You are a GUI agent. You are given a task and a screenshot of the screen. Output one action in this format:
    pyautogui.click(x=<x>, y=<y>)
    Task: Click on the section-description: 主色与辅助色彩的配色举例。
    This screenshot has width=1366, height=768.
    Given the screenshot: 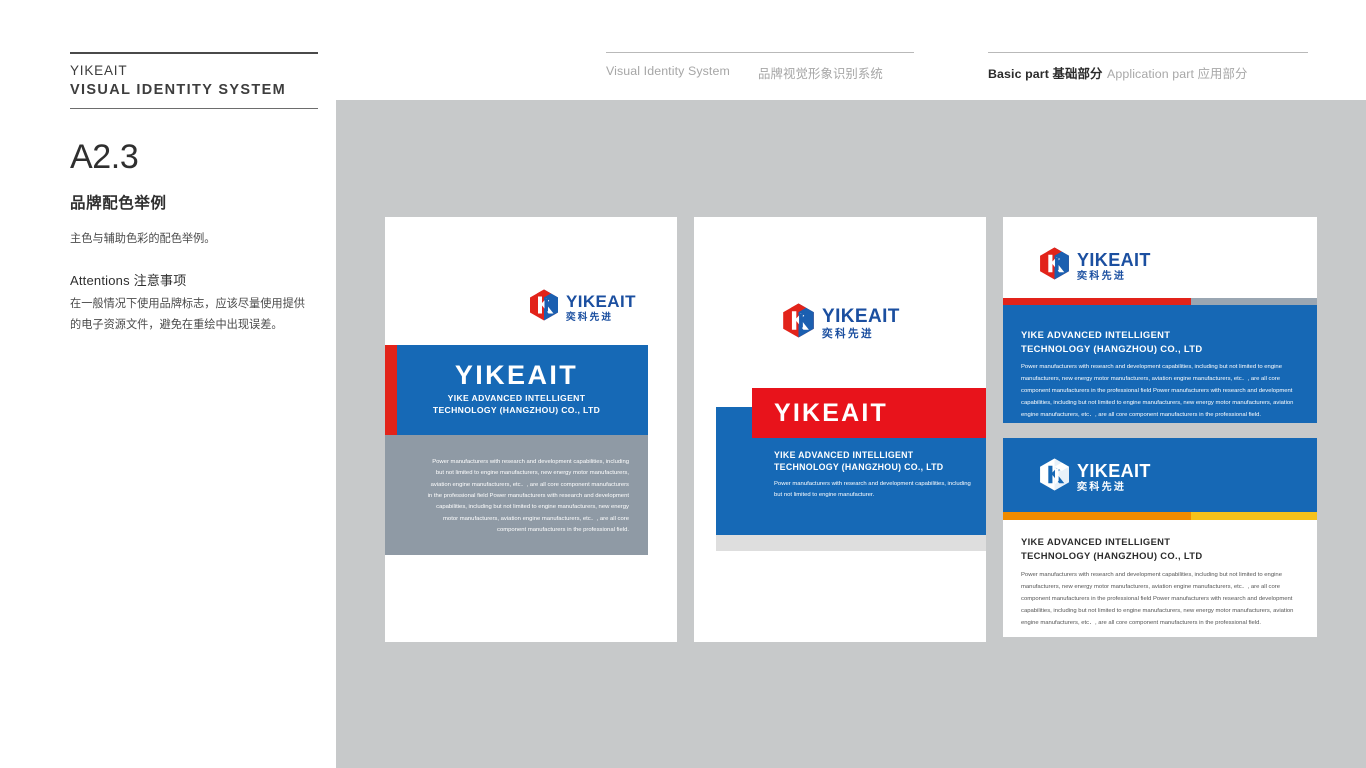 What is the action you would take?
    pyautogui.click(x=143, y=238)
    